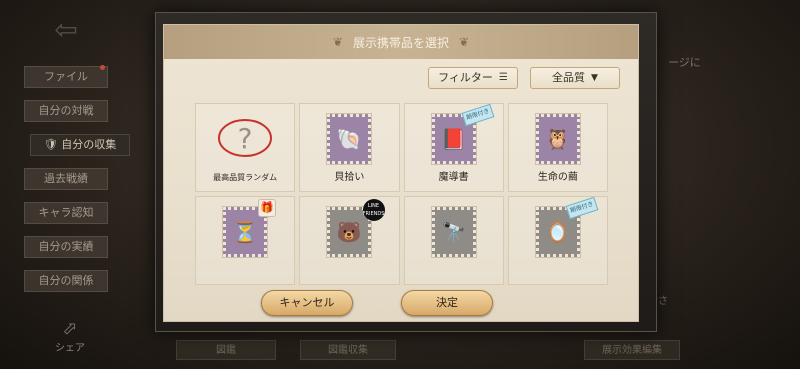  I want to click on background-tab: 図鑑収集, so click(348, 350).